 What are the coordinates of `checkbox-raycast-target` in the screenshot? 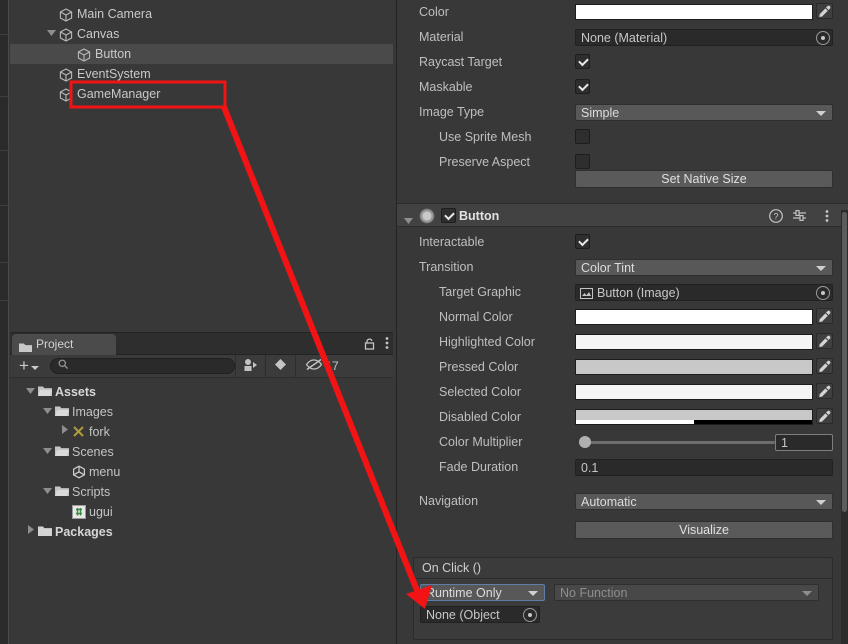 It's located at (582, 61).